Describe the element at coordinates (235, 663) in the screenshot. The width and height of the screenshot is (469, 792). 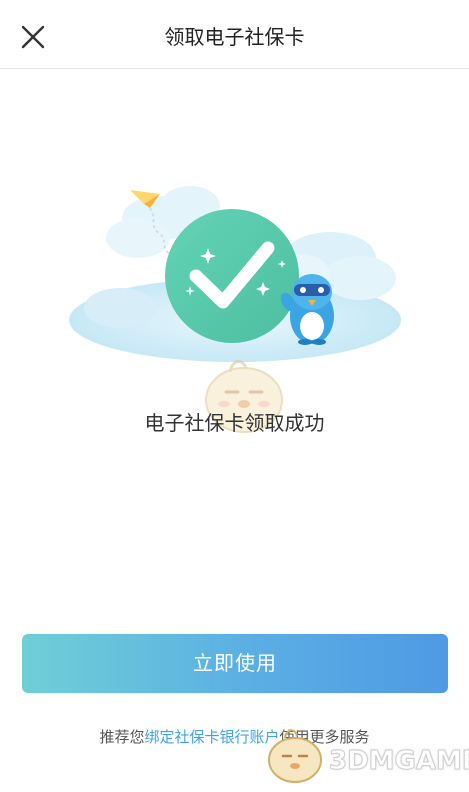
I see `use-now-button: 立即使用` at that location.